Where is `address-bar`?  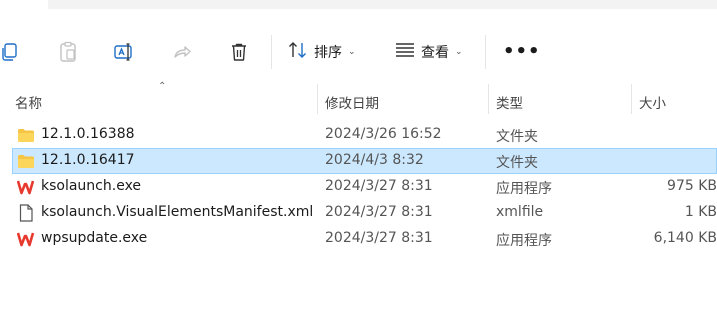 address-bar is located at coordinates (382, 4).